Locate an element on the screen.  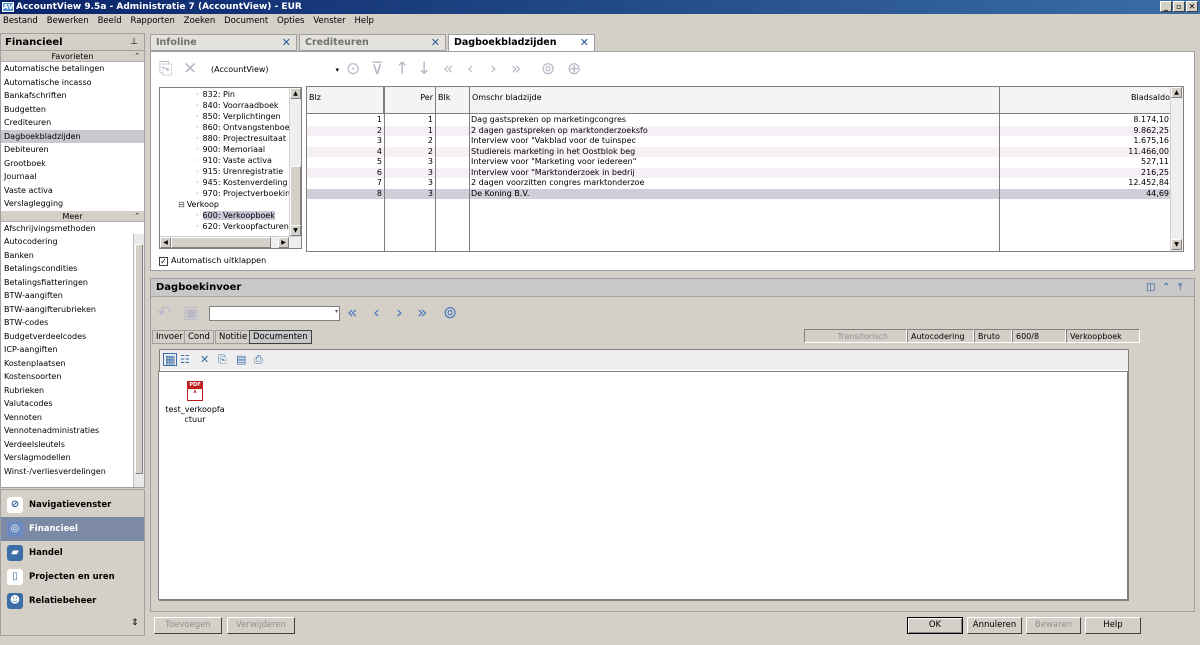
sidebar-item: ICP-aangiften is located at coordinates (67, 350).